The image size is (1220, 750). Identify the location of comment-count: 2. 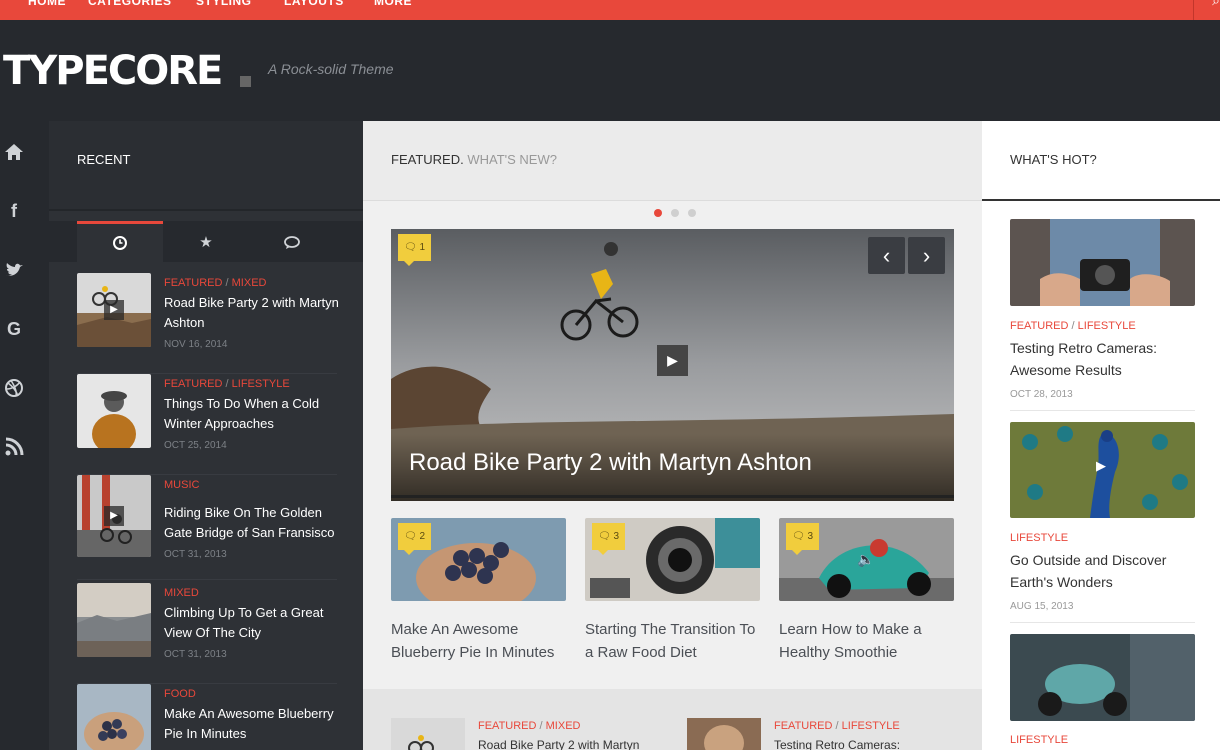
(422, 536).